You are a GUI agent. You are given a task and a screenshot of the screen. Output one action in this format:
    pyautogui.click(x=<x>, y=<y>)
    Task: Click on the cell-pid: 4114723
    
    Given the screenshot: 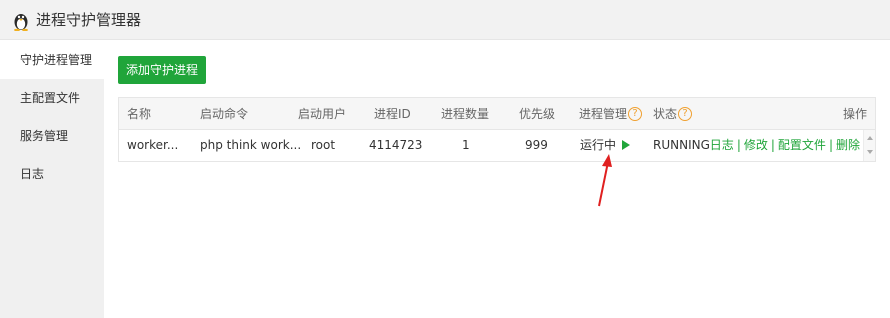 What is the action you would take?
    pyautogui.click(x=396, y=145)
    